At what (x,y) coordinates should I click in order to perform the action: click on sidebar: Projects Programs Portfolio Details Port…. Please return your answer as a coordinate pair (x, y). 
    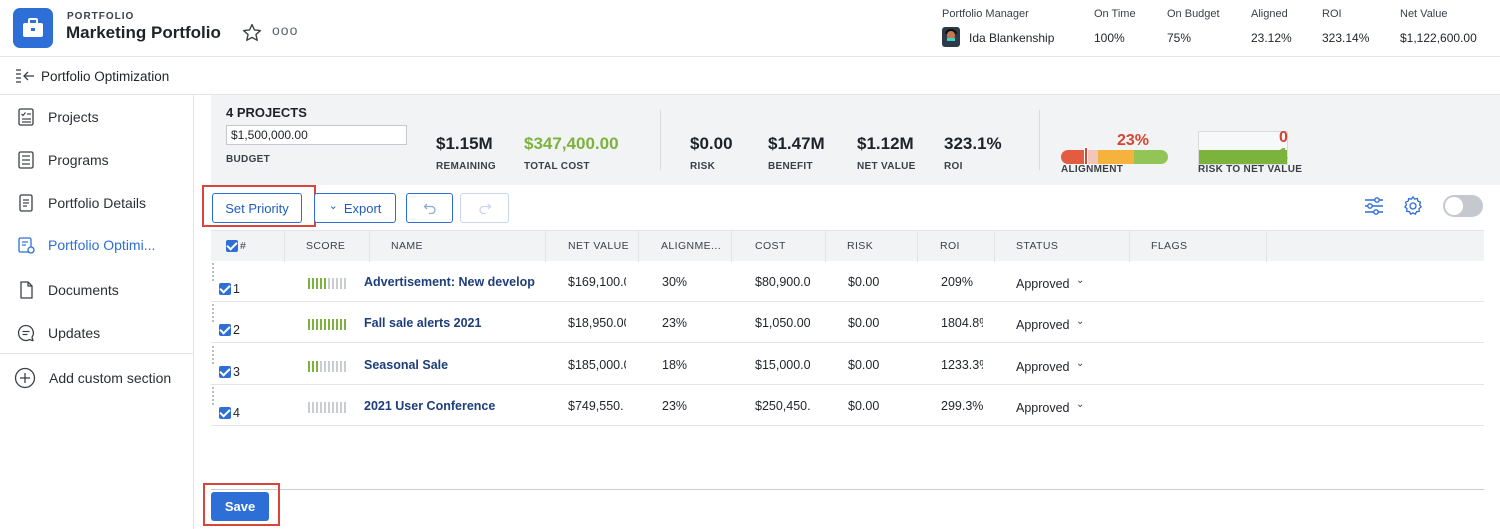
    Looking at the image, I should click on (97, 312).